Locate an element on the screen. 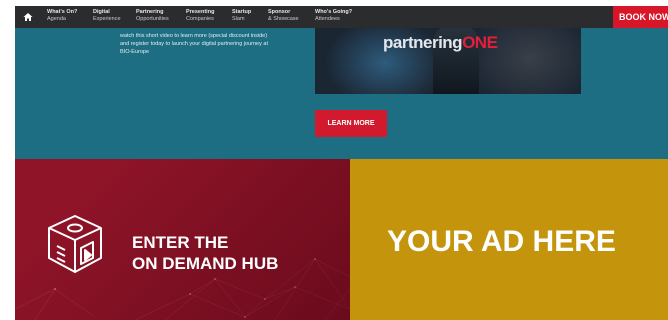 The image size is (668, 320). nav-item-sub: Opportunities is located at coordinates (152, 19).